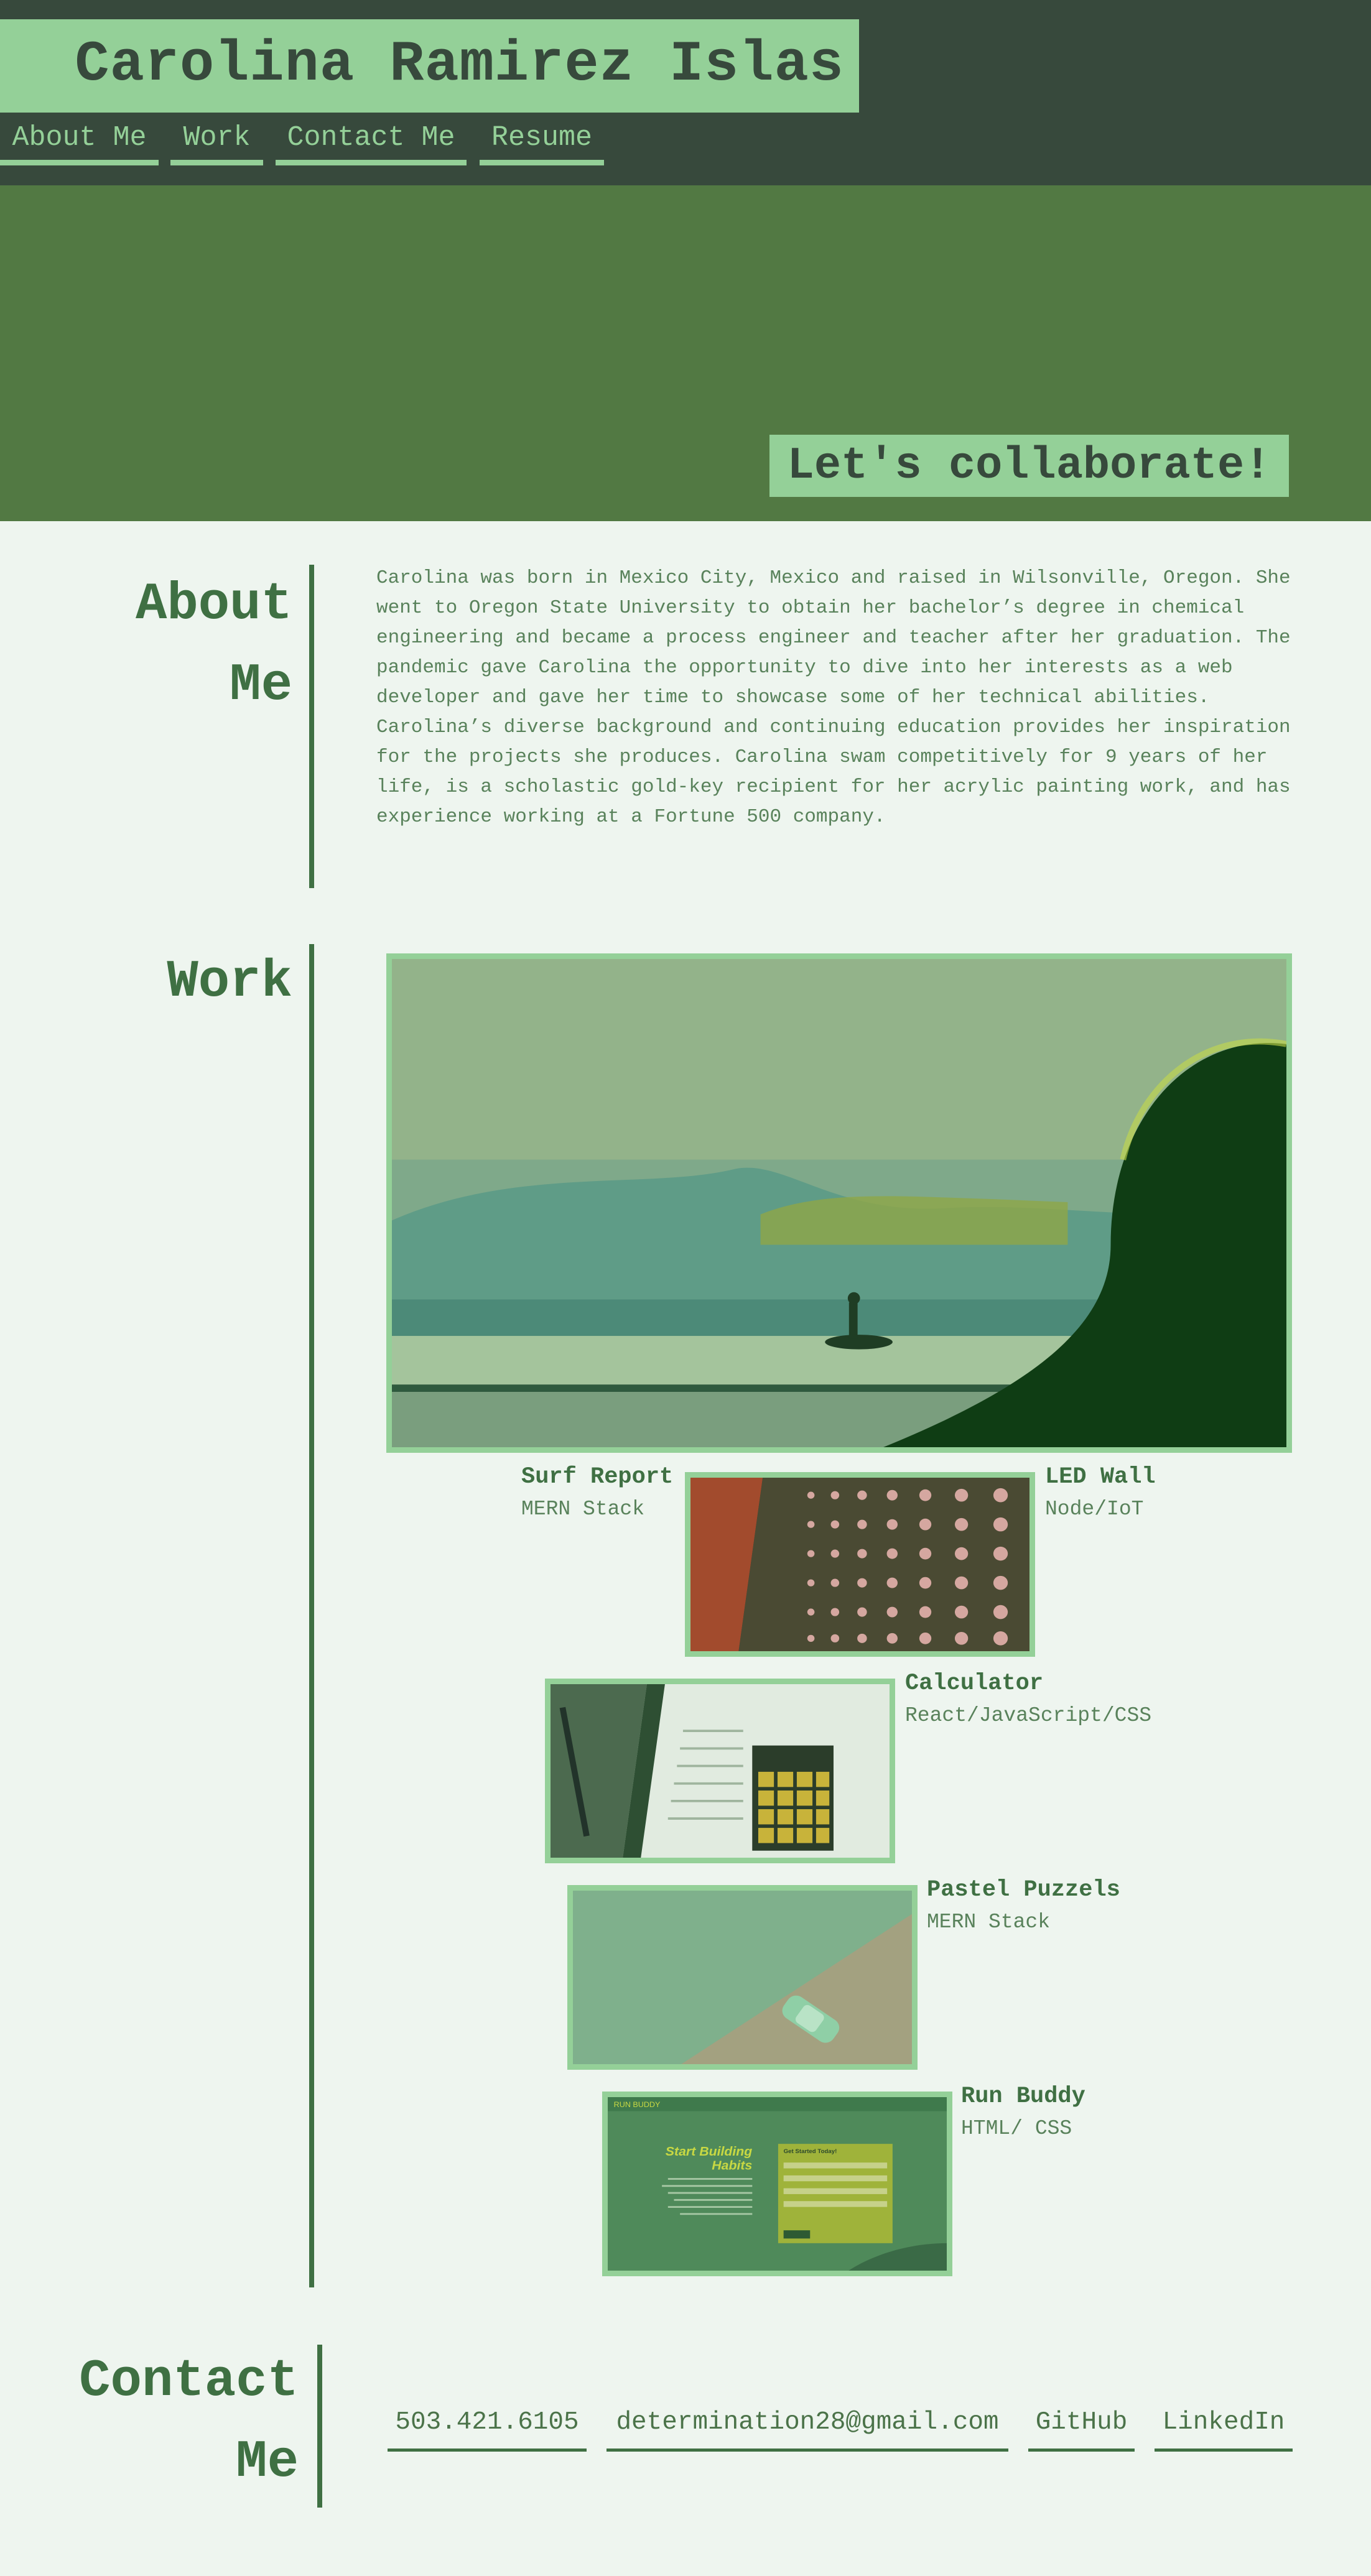  What do you see at coordinates (811, 2151) in the screenshot?
I see `run-buddy-form-title: Get Started Today!` at bounding box center [811, 2151].